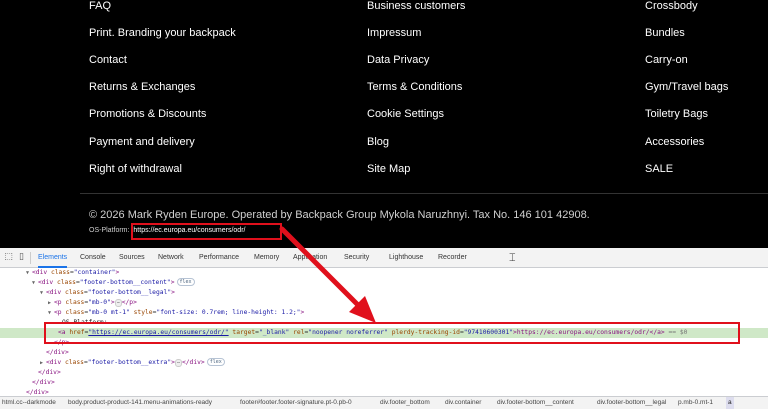 This screenshot has width=768, height=409. I want to click on dom-close-div-legal: </div>, so click(384, 353).